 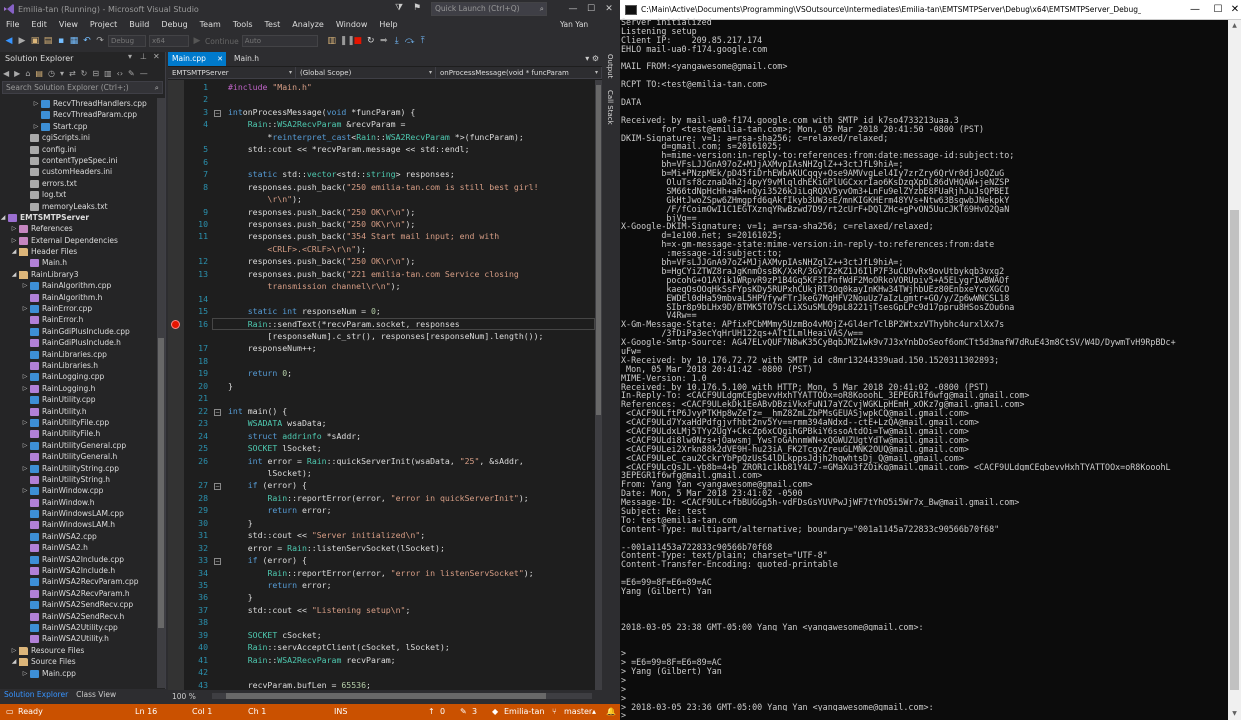 What do you see at coordinates (489, 9) in the screenshot?
I see `quick-launch-input: Quick Launch (Ctrl+Q) ⌕` at bounding box center [489, 9].